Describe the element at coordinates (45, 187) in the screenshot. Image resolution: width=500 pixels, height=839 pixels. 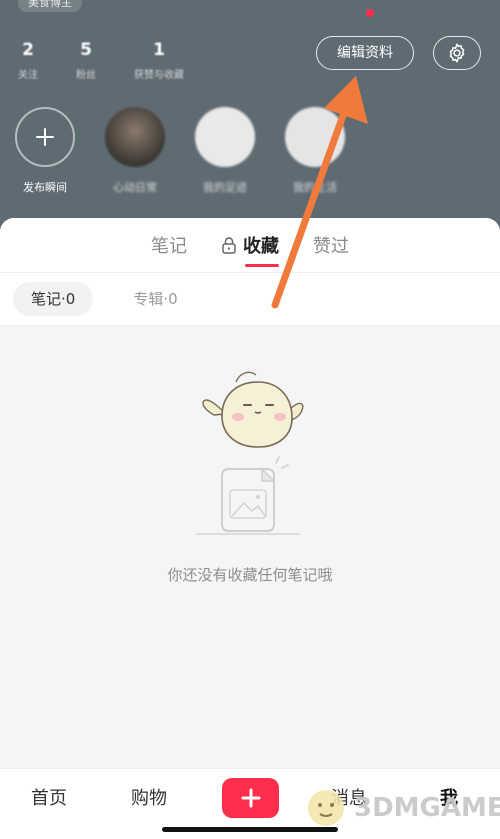
I see `moment-publish-label: 发布瞬间` at that location.